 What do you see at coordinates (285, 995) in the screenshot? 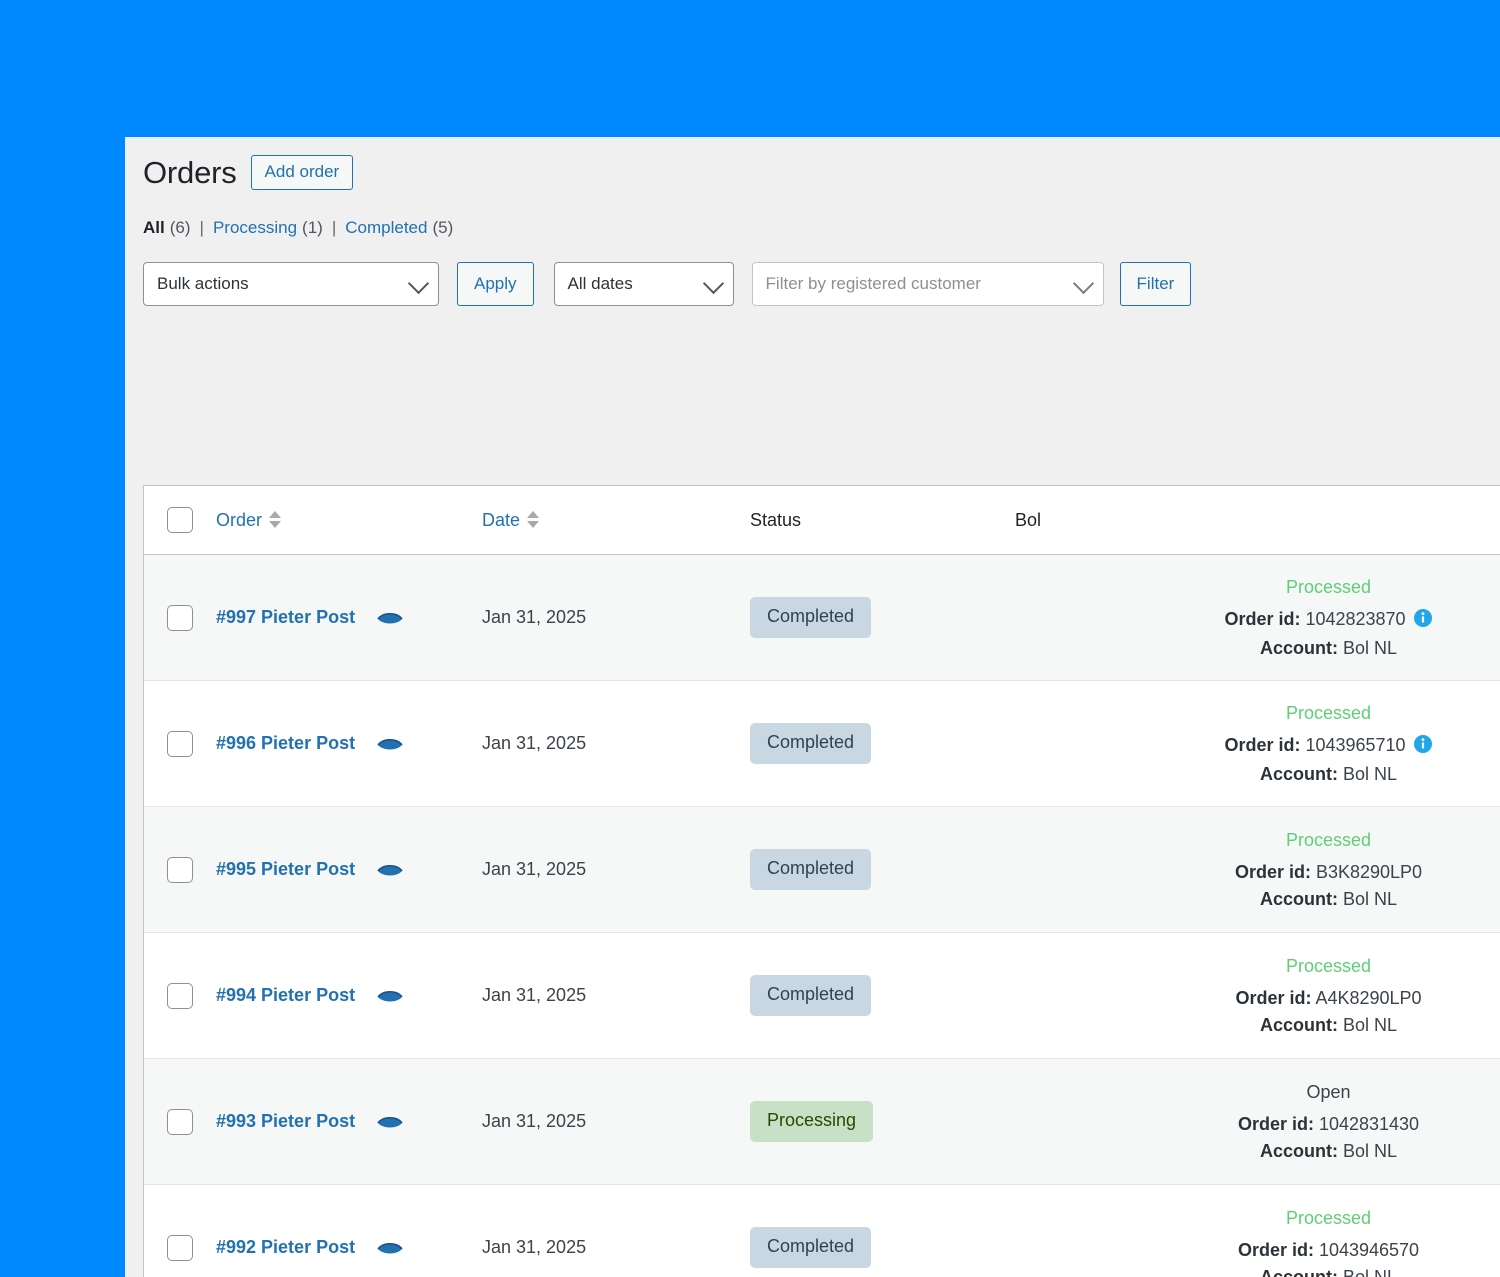
I see `order-link: #994 Pieter Post` at bounding box center [285, 995].